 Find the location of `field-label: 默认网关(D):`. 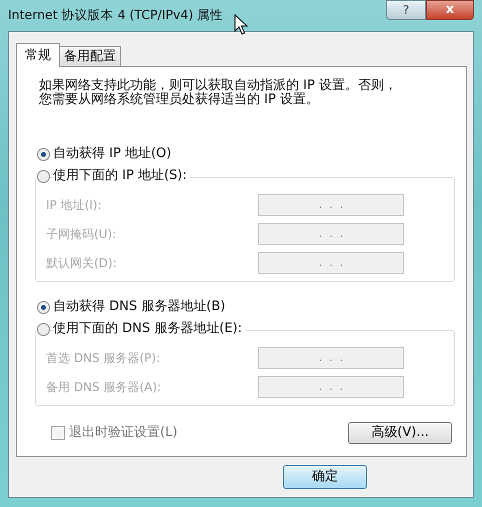

field-label: 默认网关(D): is located at coordinates (81, 263).